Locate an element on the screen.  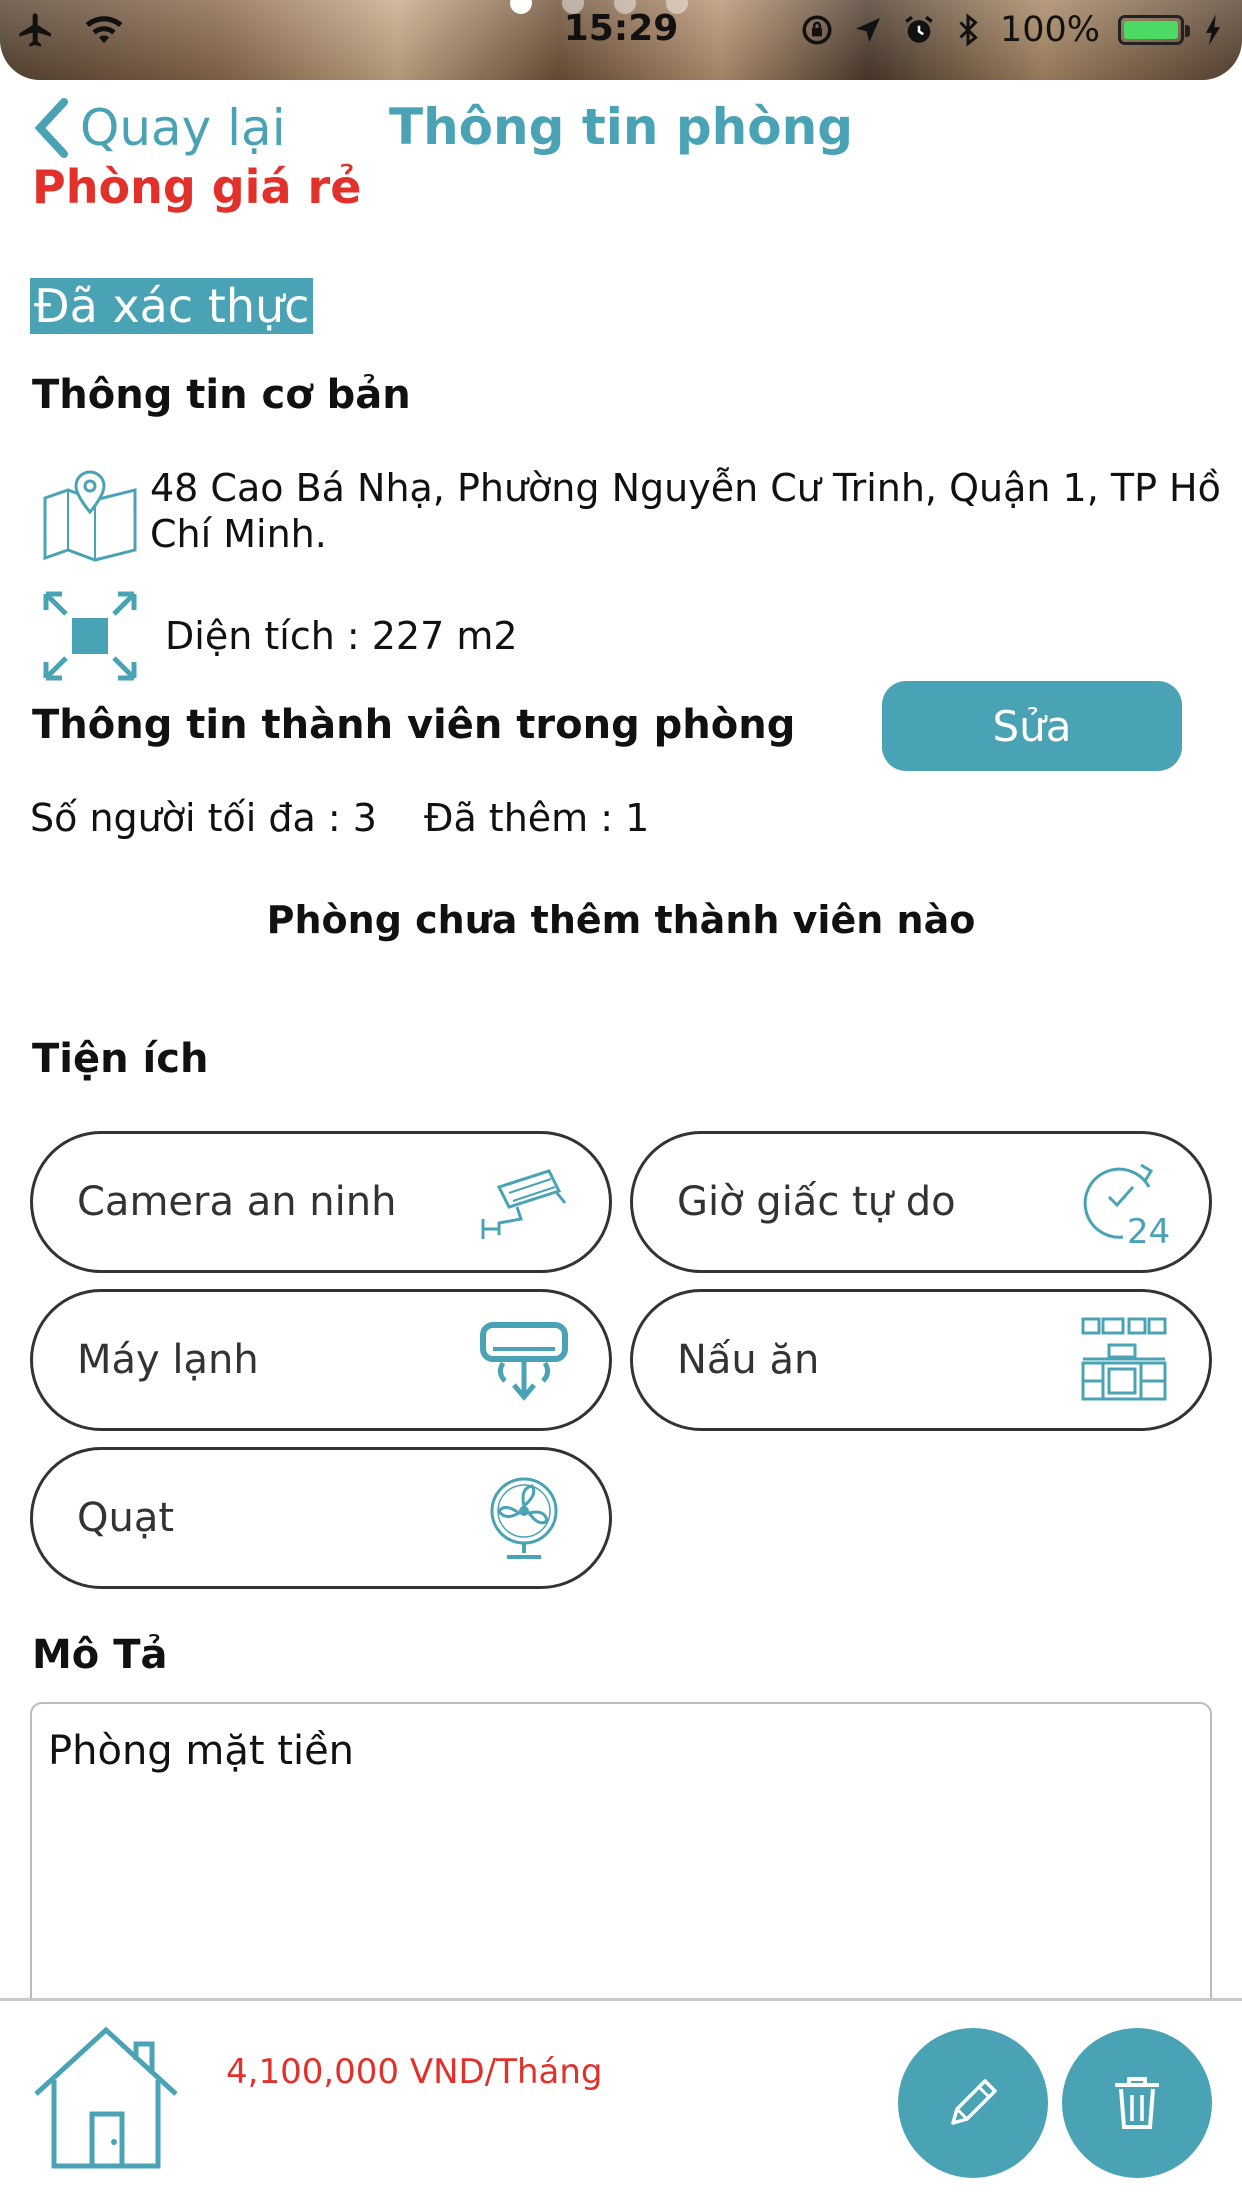
alarm-icon is located at coordinates (919, 29).